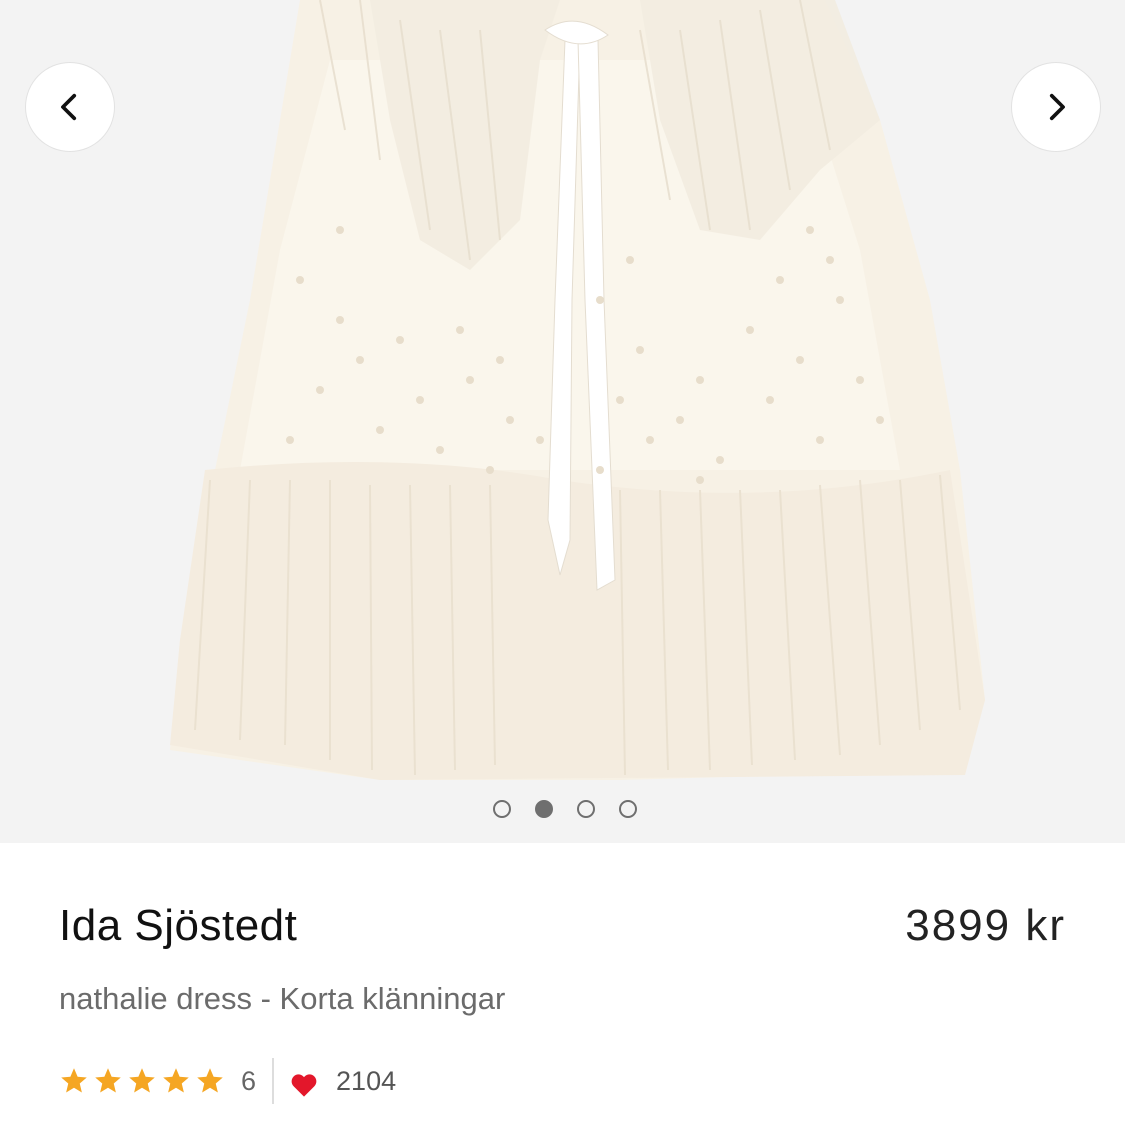 Image resolution: width=1125 pixels, height=1126 pixels. I want to click on product-price: 3899 kr, so click(985, 925).